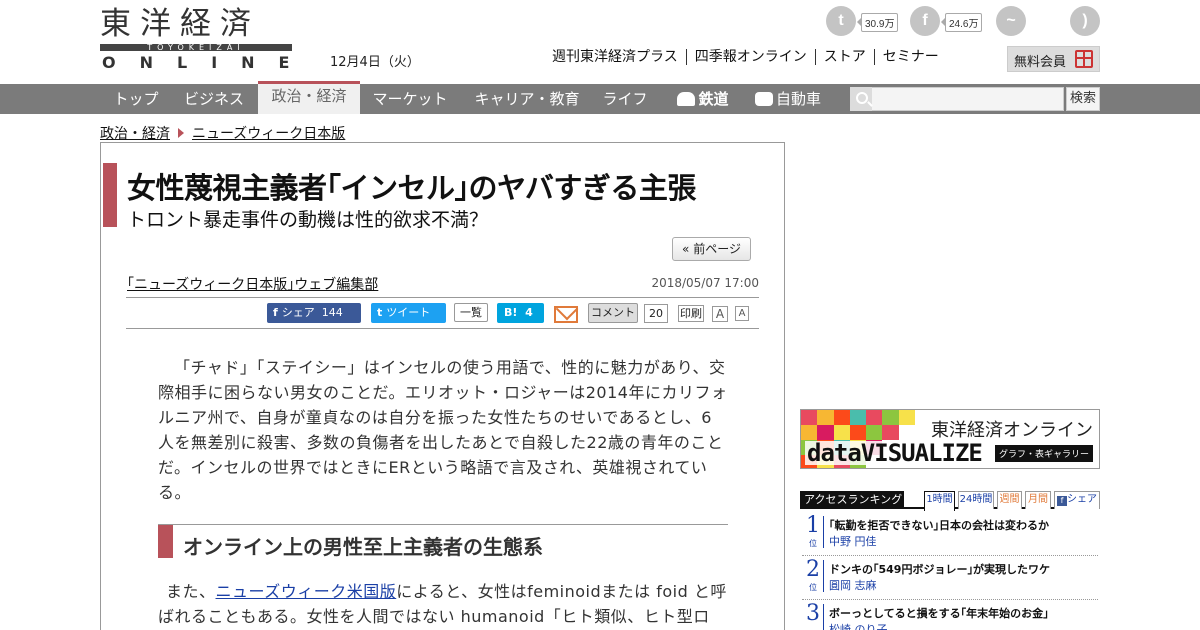 Image resolution: width=1200 pixels, height=630 pixels. I want to click on nav-automobile-label: 自動車, so click(798, 99).